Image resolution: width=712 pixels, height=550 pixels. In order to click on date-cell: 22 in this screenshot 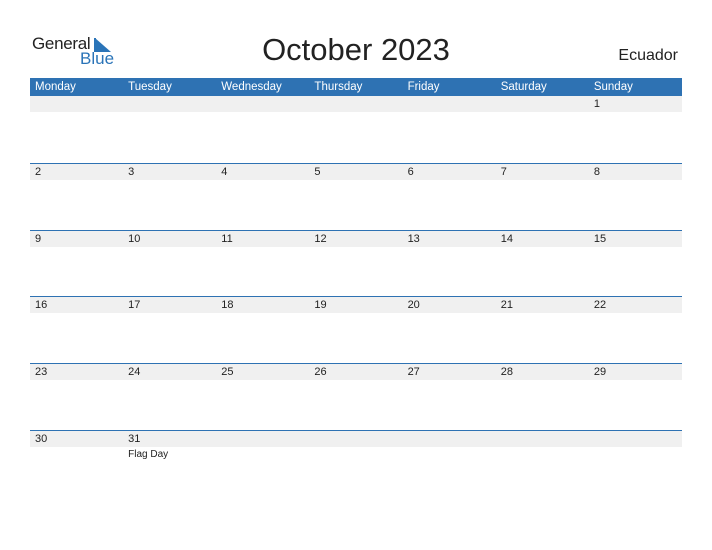, I will do `click(600, 305)`.